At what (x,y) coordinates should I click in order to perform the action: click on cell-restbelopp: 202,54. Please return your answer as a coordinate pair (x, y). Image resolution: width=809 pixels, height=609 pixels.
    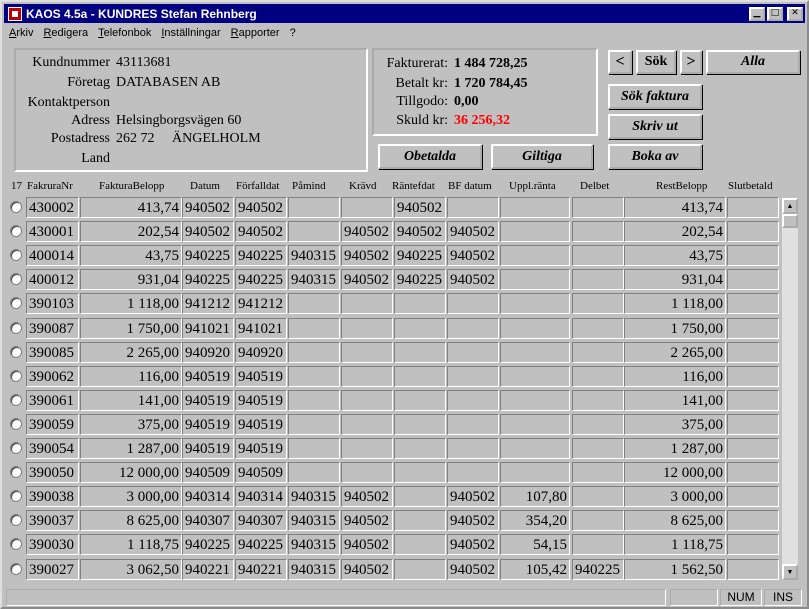
    Looking at the image, I should click on (675, 232).